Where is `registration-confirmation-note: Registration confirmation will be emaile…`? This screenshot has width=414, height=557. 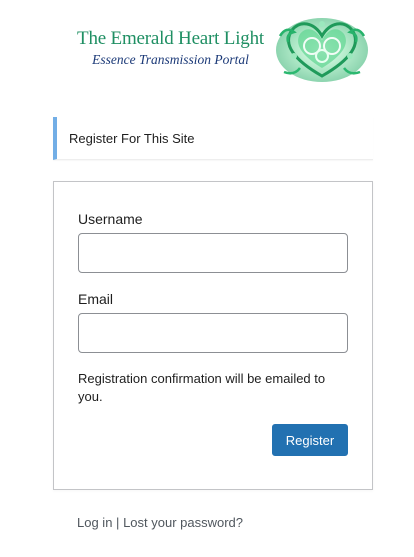
registration-confirmation-note: Registration confirmation will be emaile… is located at coordinates (202, 387).